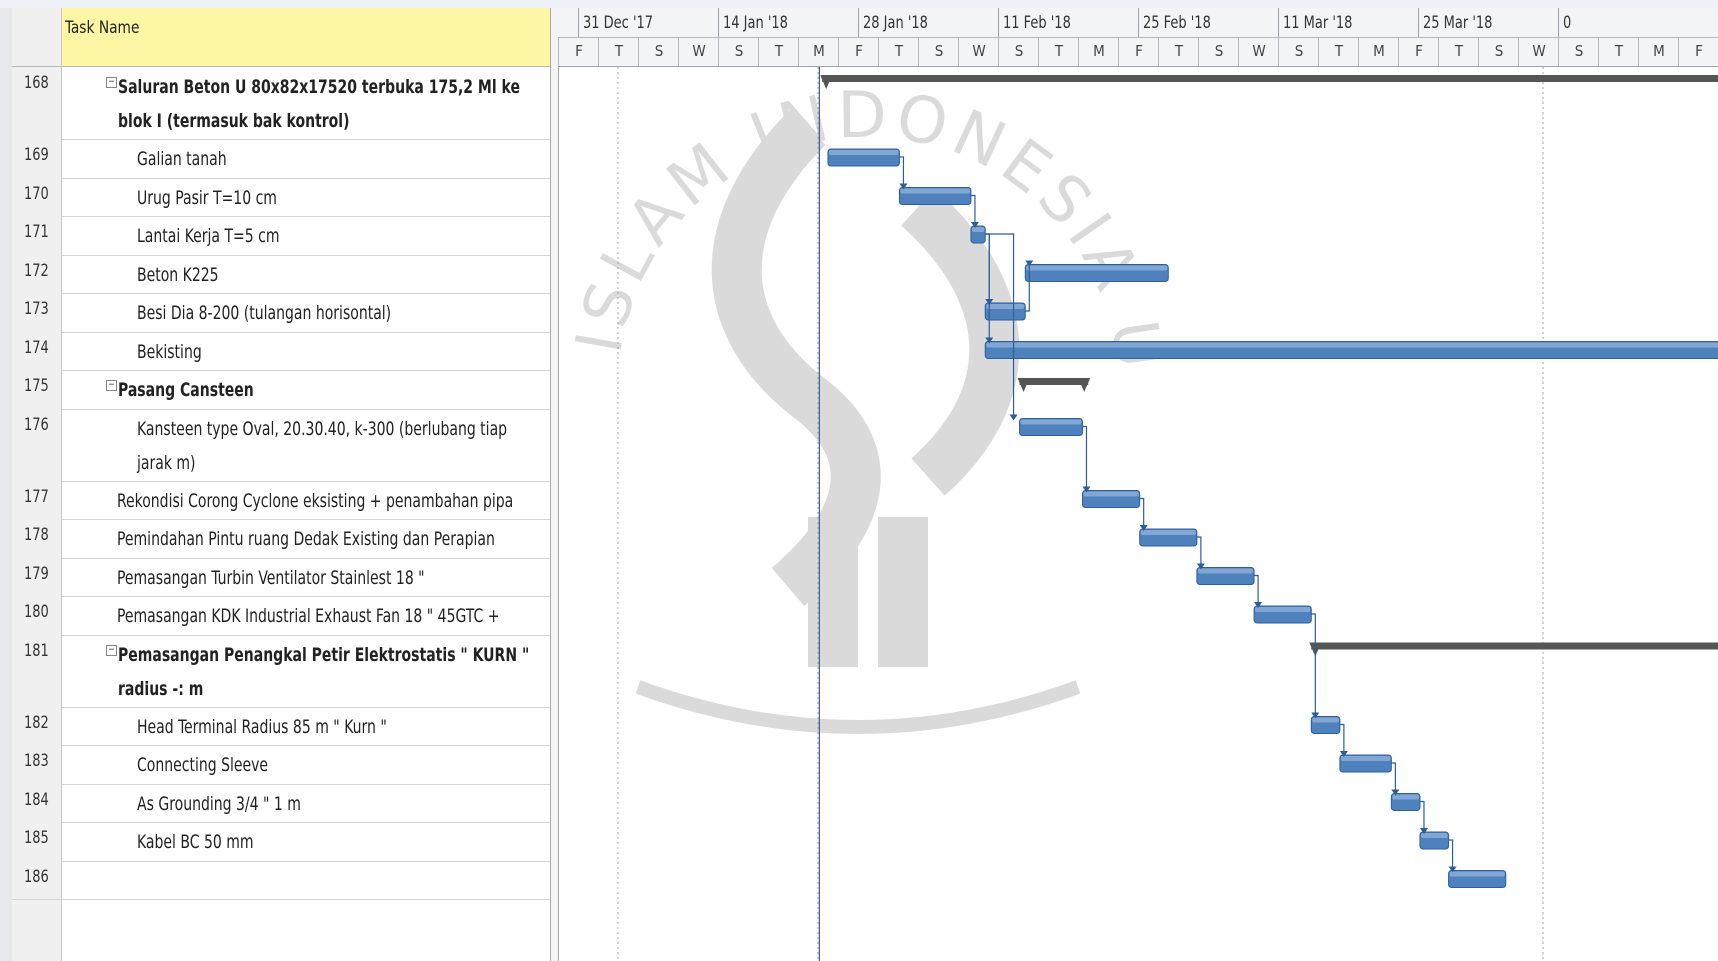 The width and height of the screenshot is (1718, 961). I want to click on task-name-cell: Bekisting, so click(306, 351).